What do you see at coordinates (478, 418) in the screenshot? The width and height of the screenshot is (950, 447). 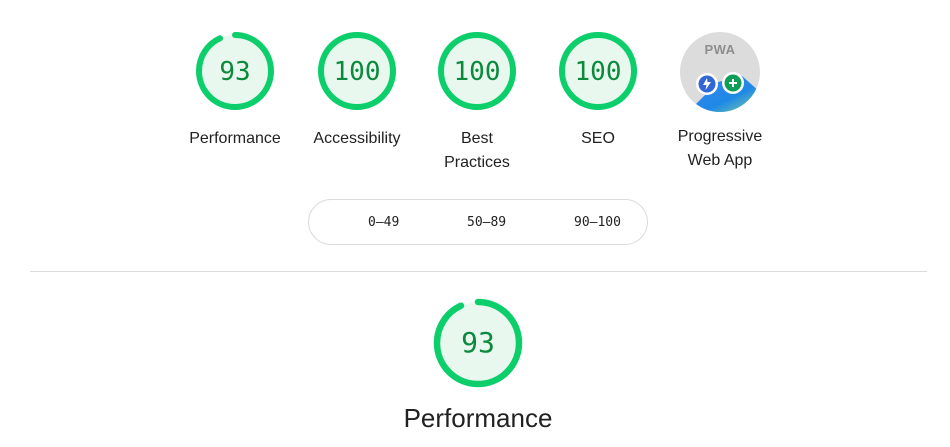 I see `section-title: Performance` at bounding box center [478, 418].